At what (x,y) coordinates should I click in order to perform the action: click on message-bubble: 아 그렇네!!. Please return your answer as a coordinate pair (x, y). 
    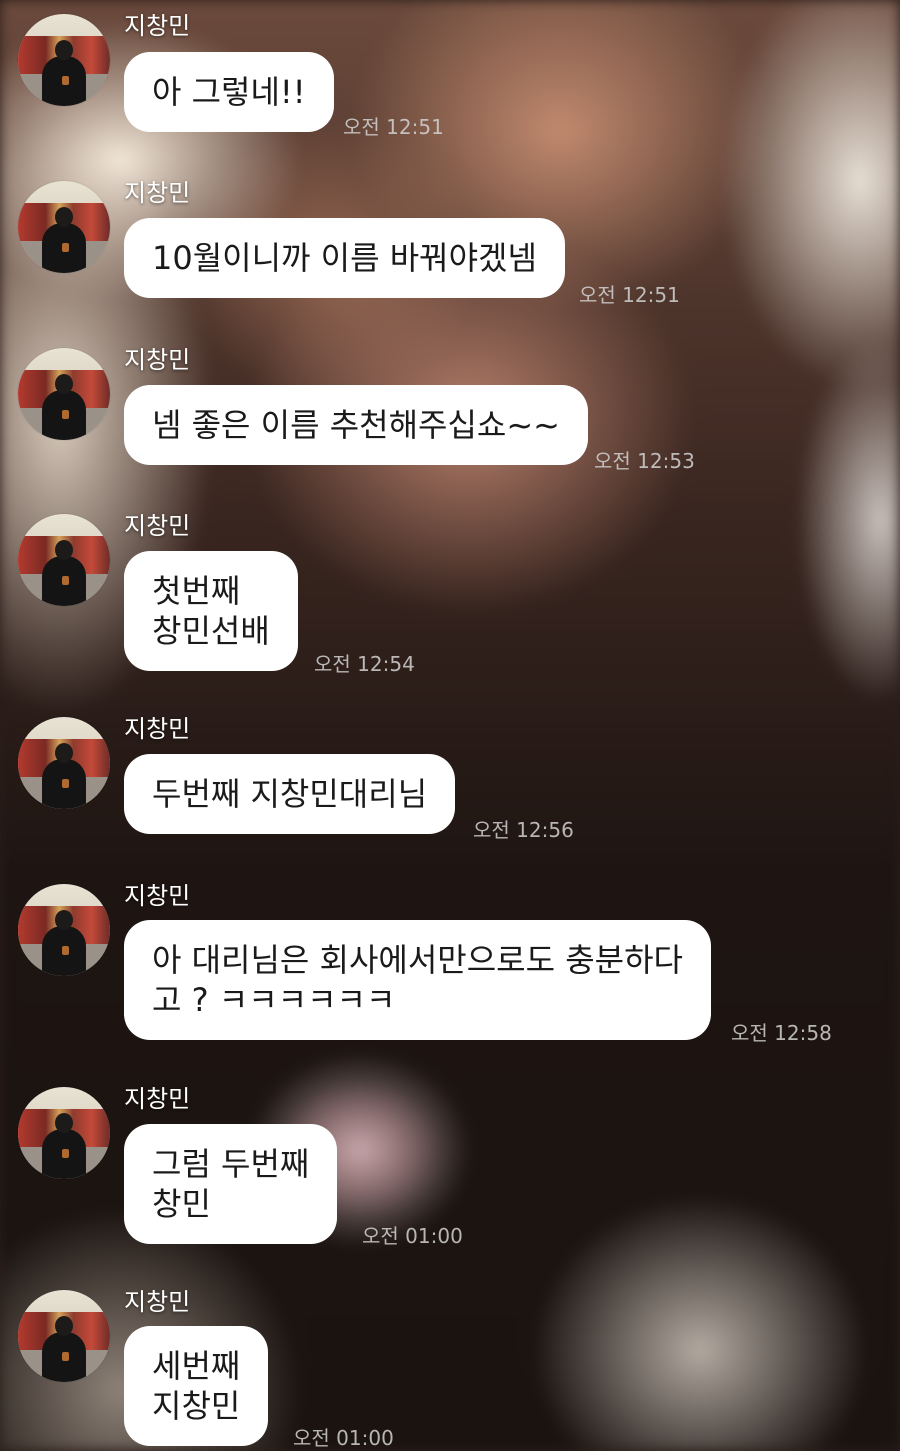
    Looking at the image, I should click on (229, 92).